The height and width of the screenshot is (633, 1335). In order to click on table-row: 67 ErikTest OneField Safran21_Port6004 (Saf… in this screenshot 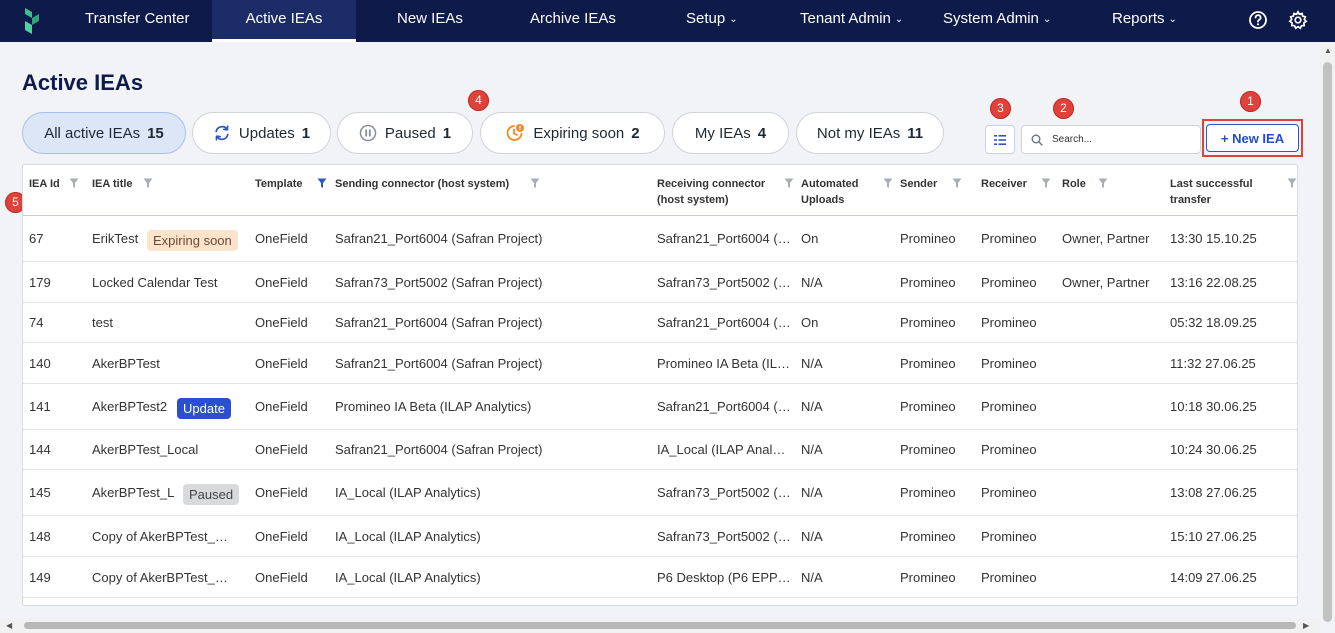, I will do `click(660, 238)`.